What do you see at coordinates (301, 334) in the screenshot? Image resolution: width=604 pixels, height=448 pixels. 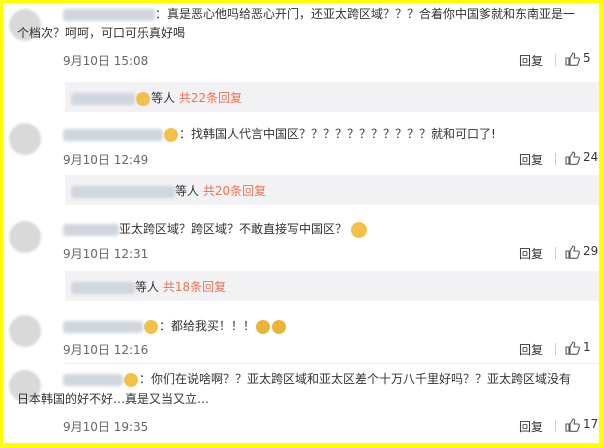 I see `comment-item: ：都给我买！！！ 9月10日 12:16 回复 1` at bounding box center [301, 334].